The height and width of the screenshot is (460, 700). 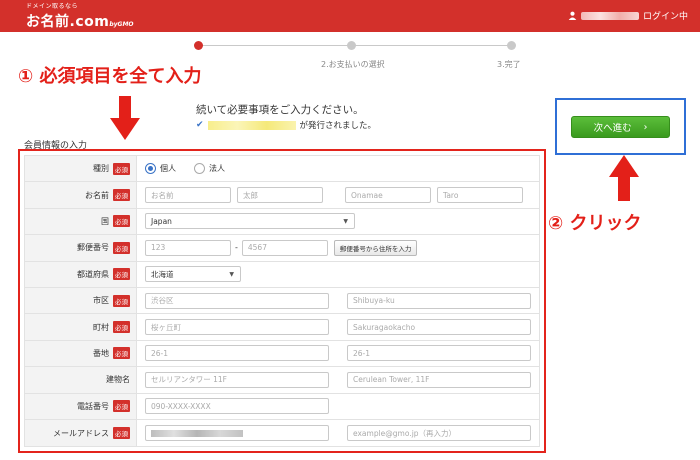 I want to click on notice-issued: ✔ が発行されました。, so click(x=286, y=125).